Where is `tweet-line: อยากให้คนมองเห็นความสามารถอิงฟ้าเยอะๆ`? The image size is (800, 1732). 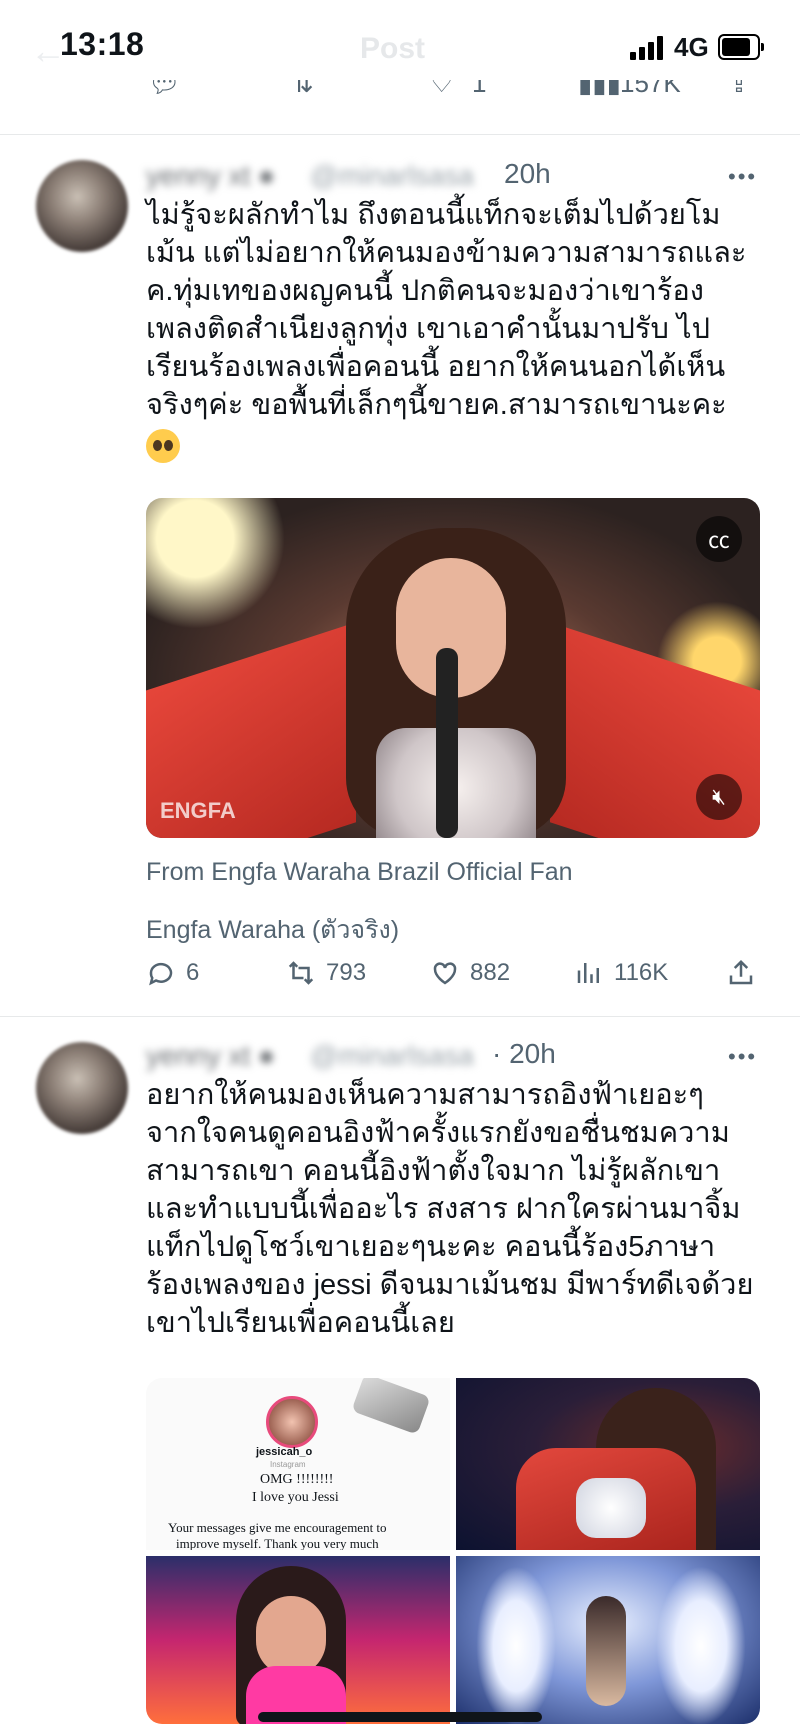
tweet-line: อยากให้คนมองเห็นความสามารถอิงฟ้าเยอะๆ is located at coordinates (425, 1095).